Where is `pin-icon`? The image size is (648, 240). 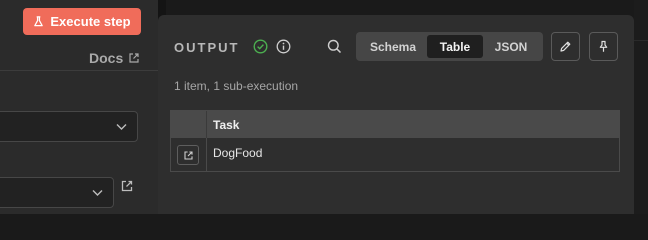
pin-icon is located at coordinates (603, 46).